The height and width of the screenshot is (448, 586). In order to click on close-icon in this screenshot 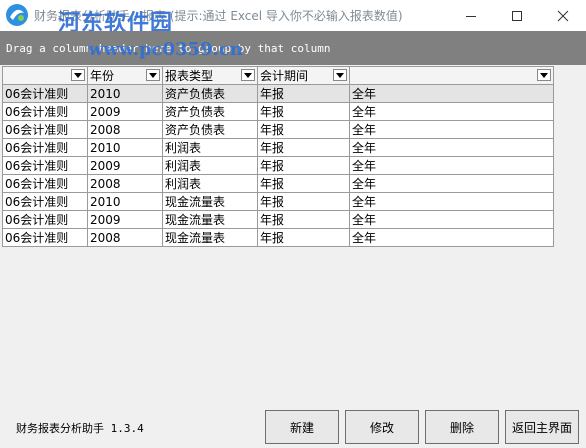, I will do `click(563, 15)`.